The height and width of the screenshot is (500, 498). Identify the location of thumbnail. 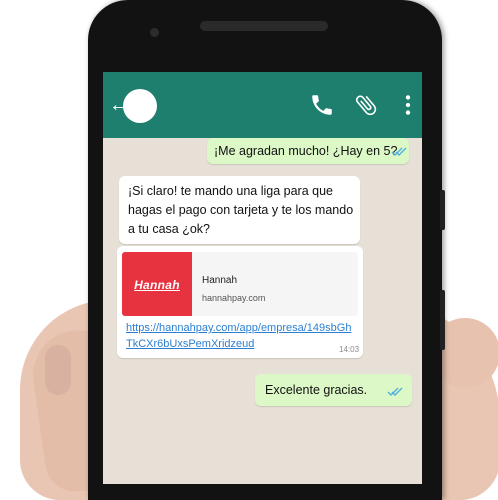
(58, 370).